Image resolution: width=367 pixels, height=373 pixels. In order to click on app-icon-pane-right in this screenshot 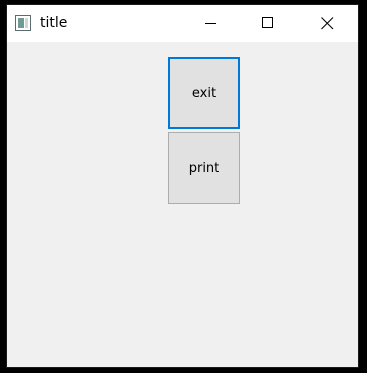, I will do `click(26, 23)`.